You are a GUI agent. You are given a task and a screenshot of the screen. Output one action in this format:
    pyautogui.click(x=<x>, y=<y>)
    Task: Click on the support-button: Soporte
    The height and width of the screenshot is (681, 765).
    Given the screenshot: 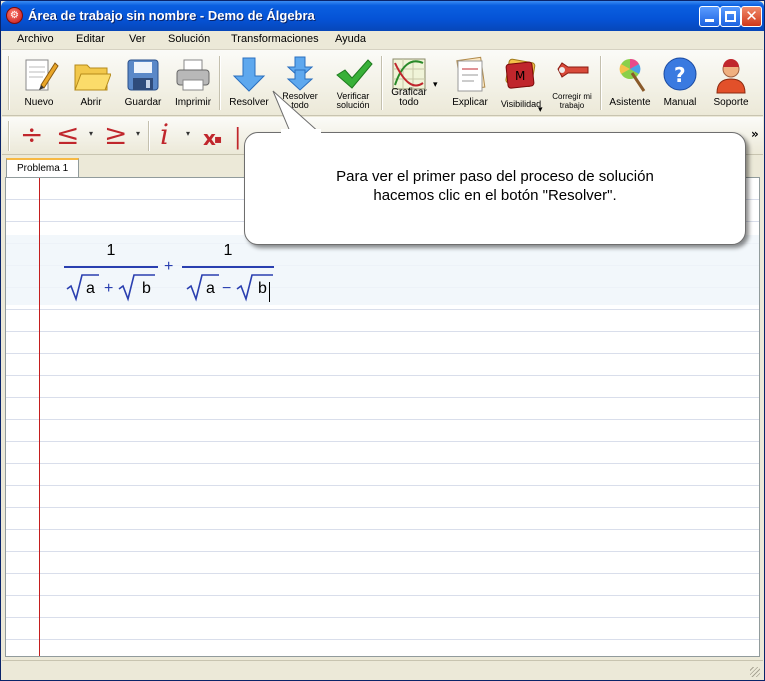 What is the action you would take?
    pyautogui.click(x=731, y=83)
    